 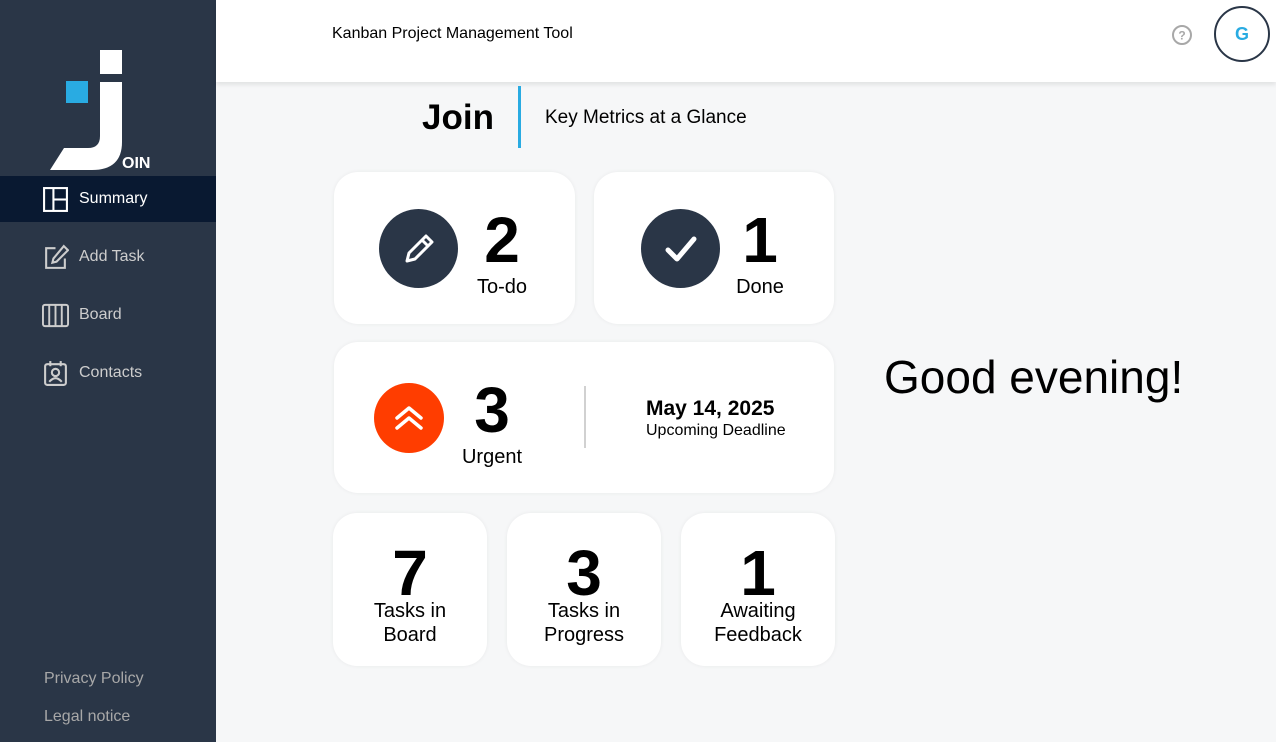 What do you see at coordinates (111, 372) in the screenshot?
I see `sidebar-item-label: Contacts` at bounding box center [111, 372].